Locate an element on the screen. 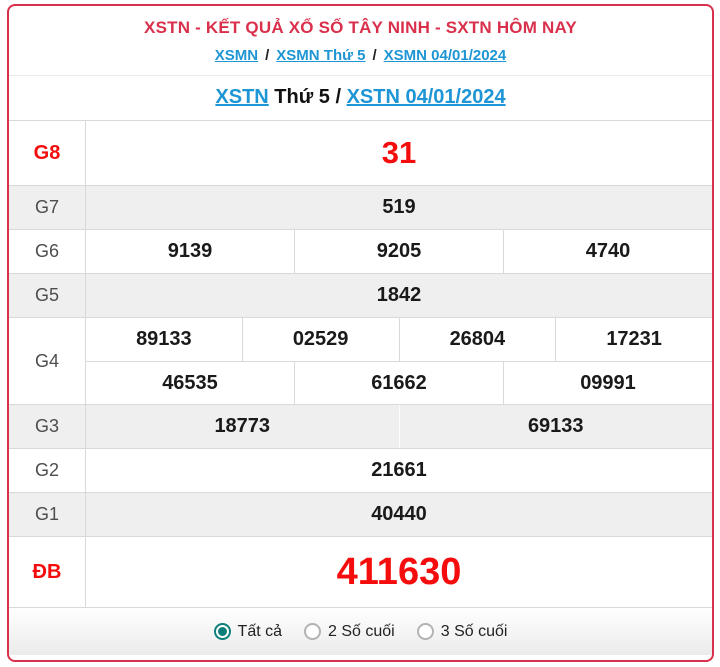 The height and width of the screenshot is (667, 720). subtitle-link-xstn-date: XSTN 04/01/2024 is located at coordinates (426, 97).